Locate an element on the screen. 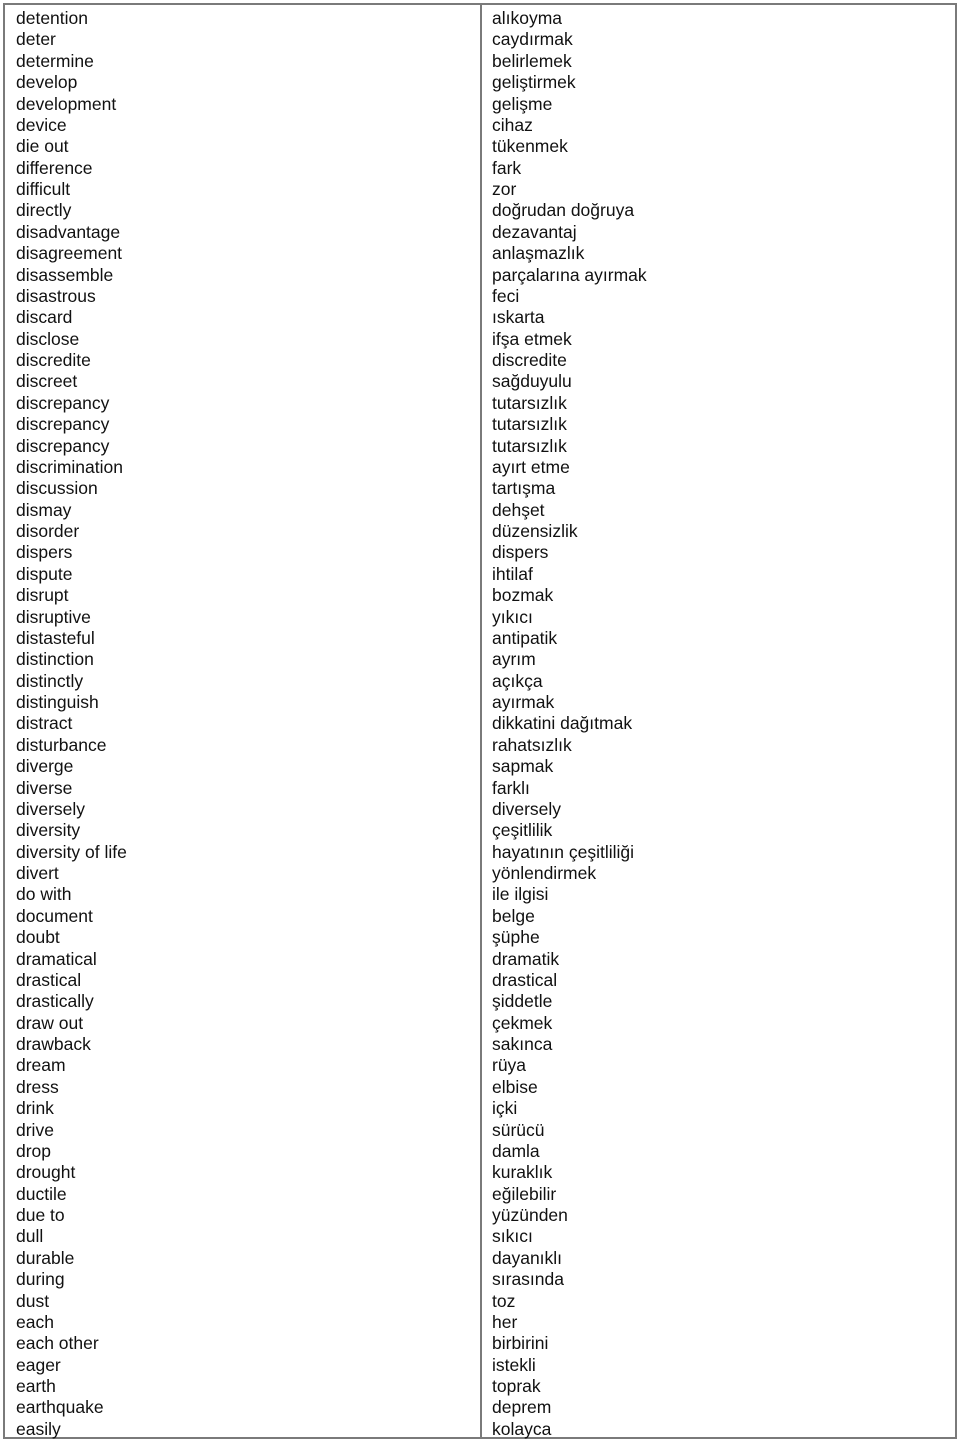  turkish-translation: sakınca is located at coordinates (522, 1044).